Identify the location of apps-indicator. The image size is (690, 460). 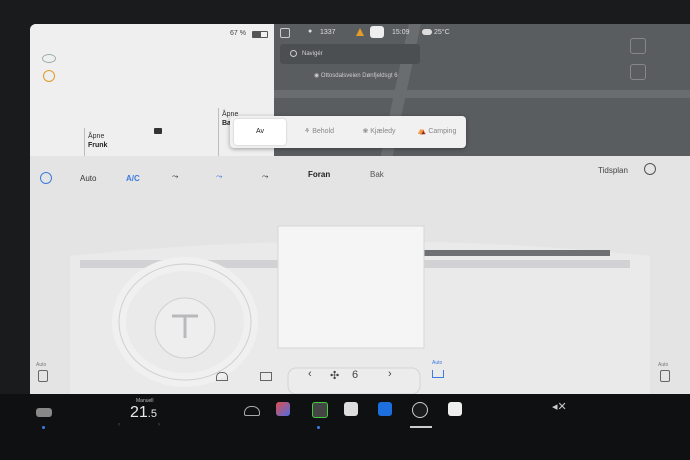
(318, 427).